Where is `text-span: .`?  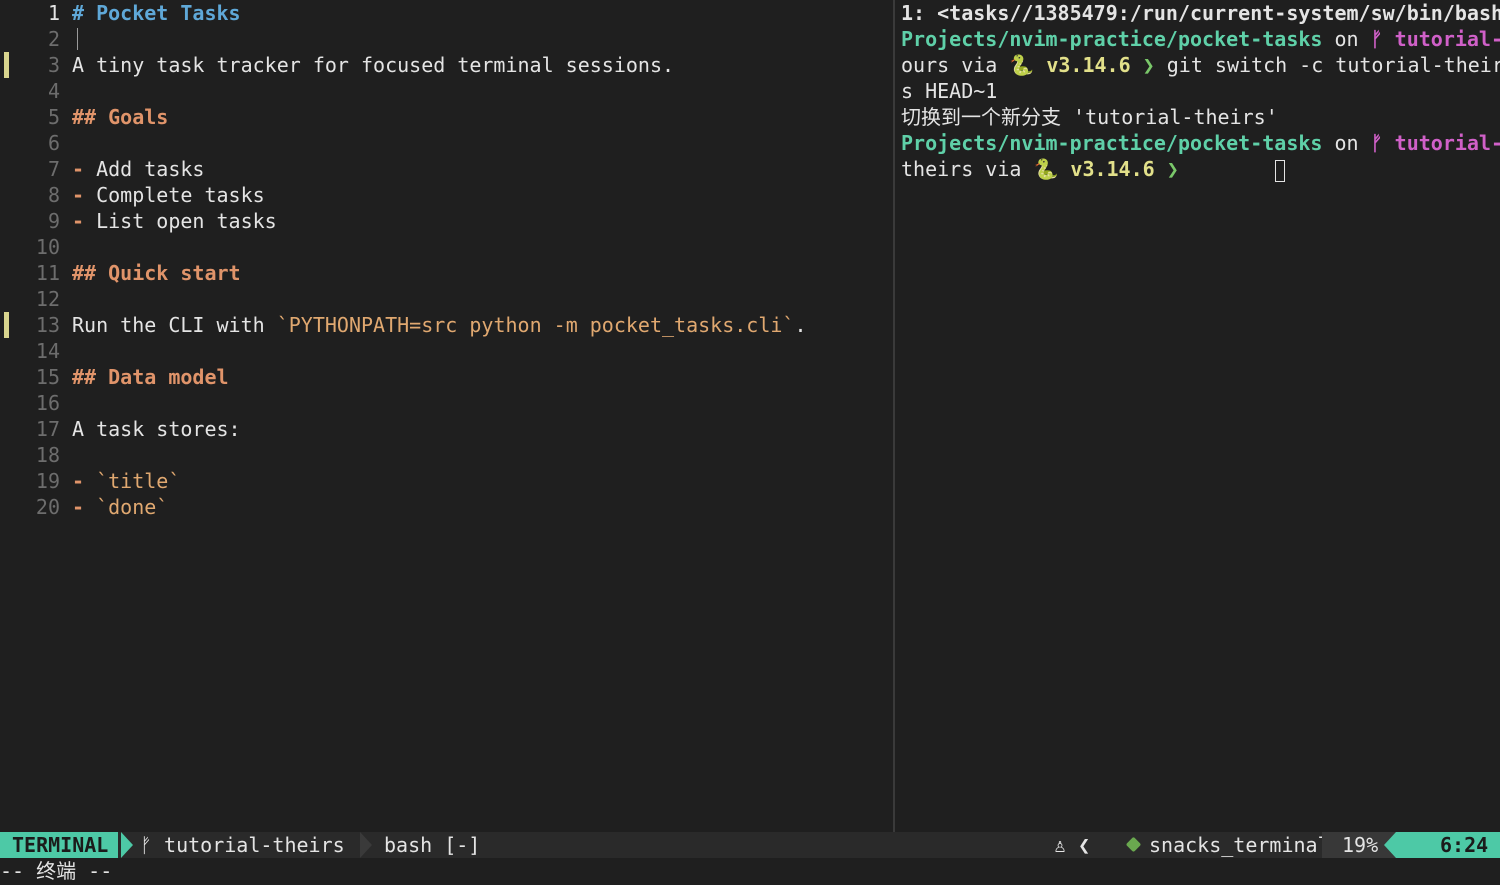
text-span: . is located at coordinates (800, 325).